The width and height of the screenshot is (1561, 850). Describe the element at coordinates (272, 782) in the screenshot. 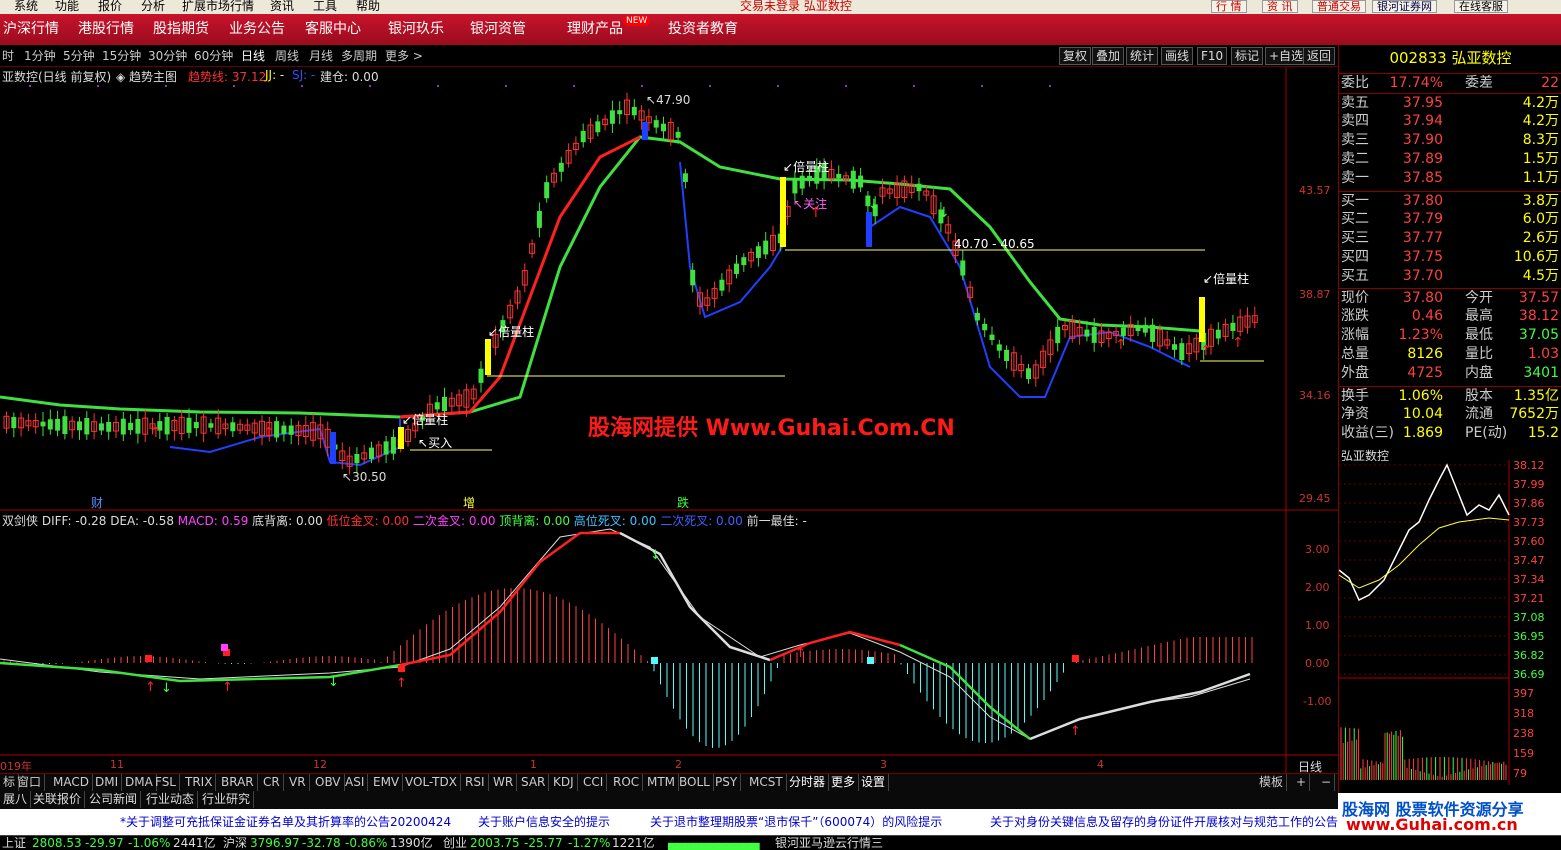

I see `indicator-tab-9: CR` at that location.